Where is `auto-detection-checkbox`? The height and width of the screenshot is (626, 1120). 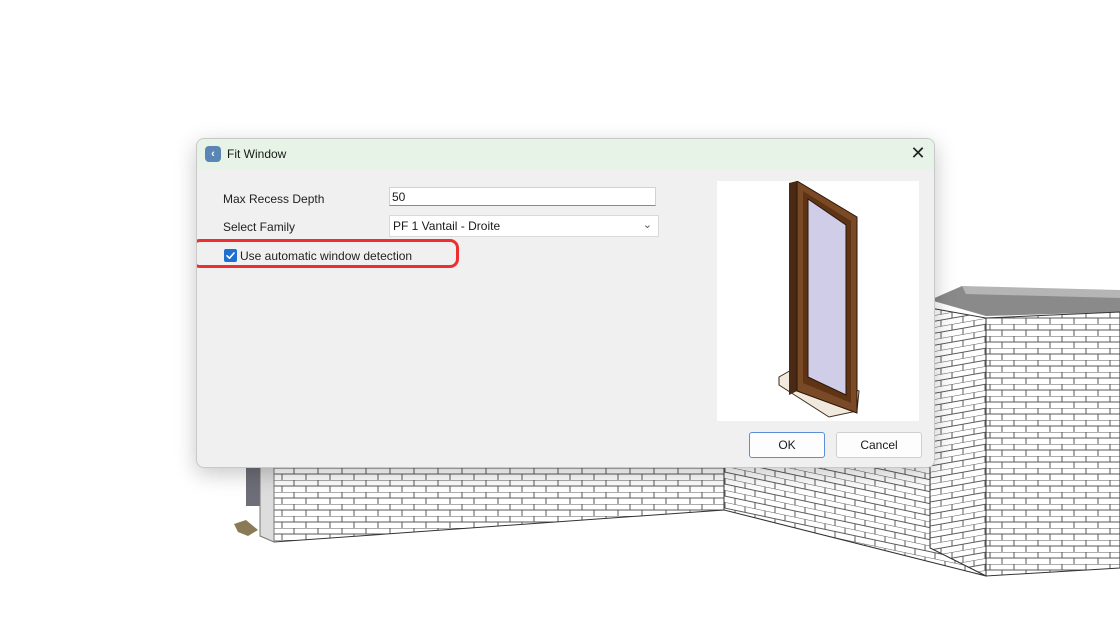
auto-detection-checkbox is located at coordinates (230, 255).